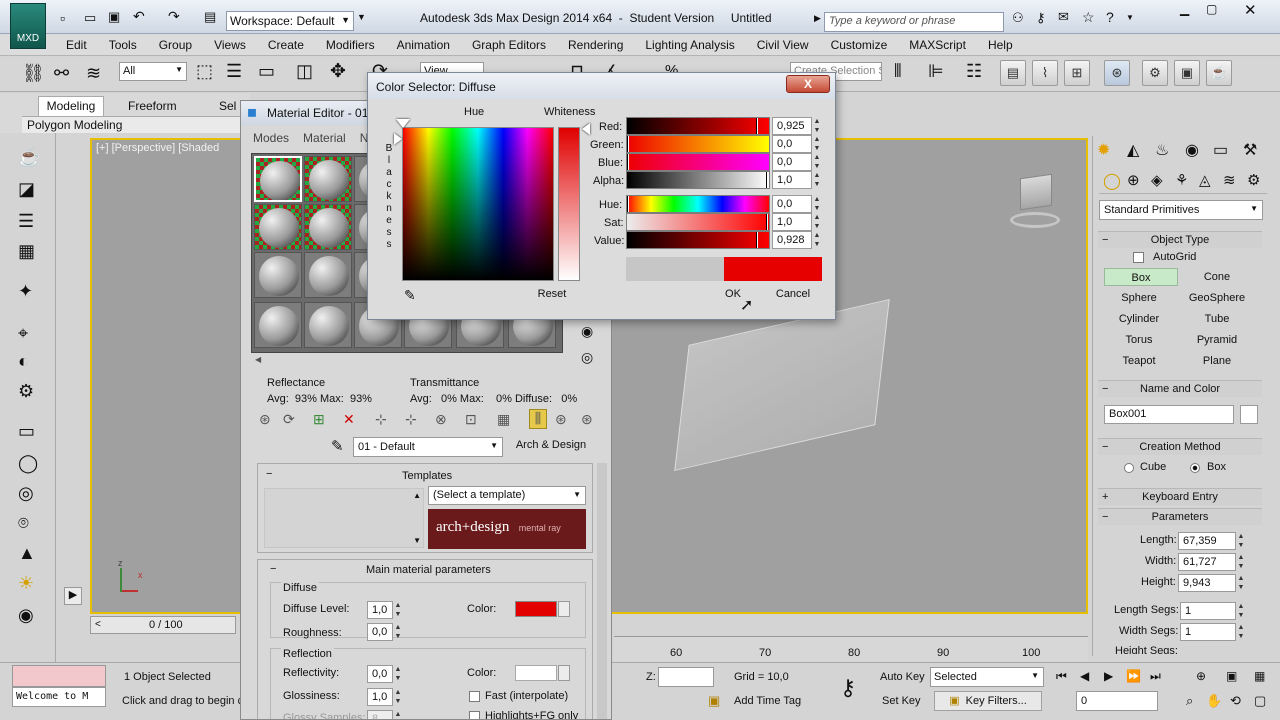  I want to click on track-bar: 60 70 80 90 100, so click(851, 649).